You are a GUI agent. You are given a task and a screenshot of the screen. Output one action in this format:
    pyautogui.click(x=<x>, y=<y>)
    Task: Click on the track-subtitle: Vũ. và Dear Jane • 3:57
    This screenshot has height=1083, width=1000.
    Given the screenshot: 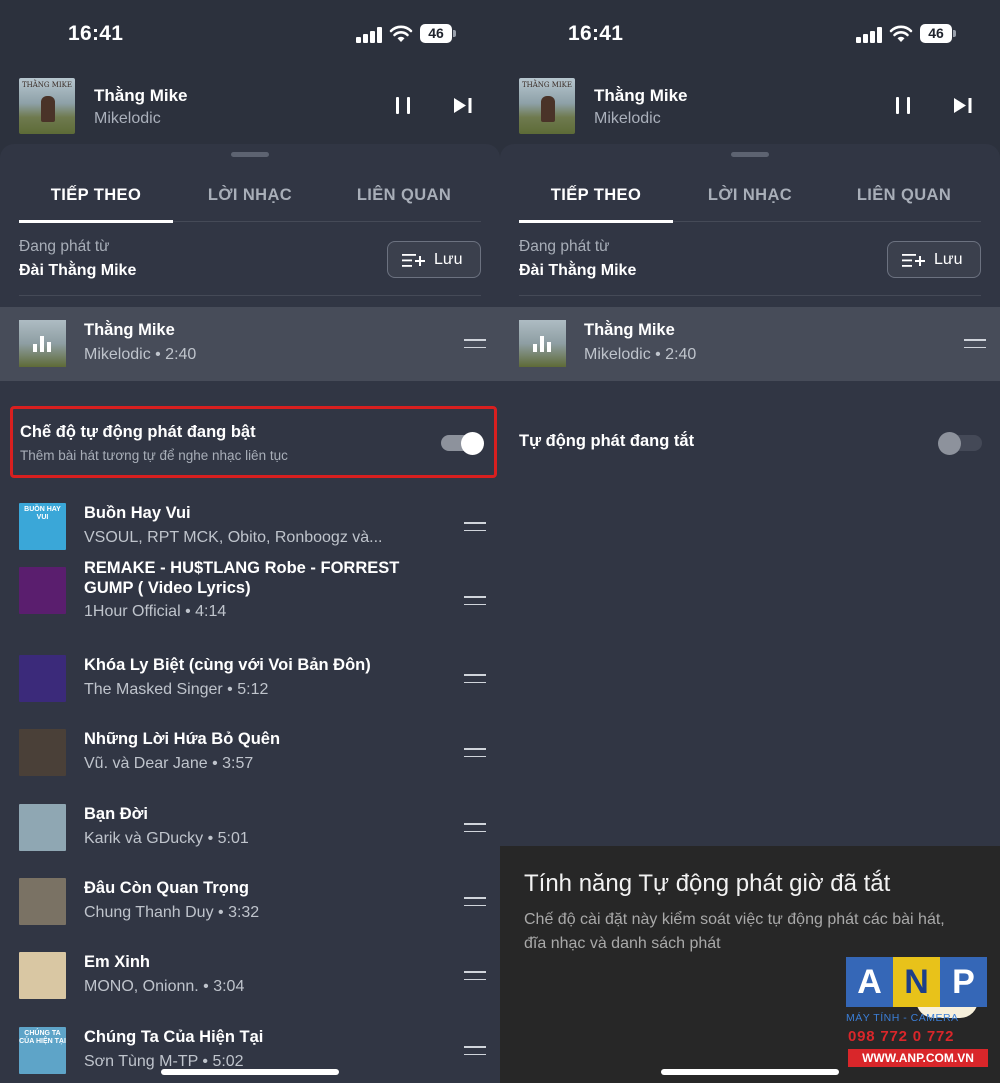 What is the action you would take?
    pyautogui.click(x=169, y=763)
    